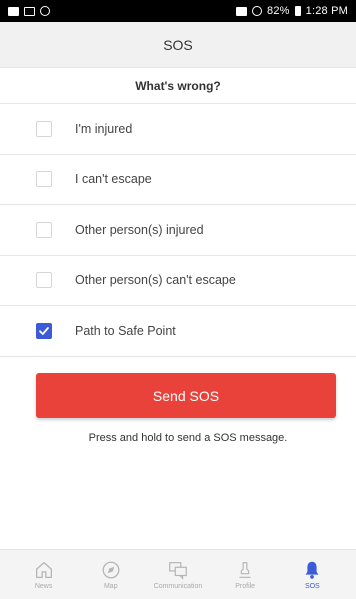 This screenshot has width=356, height=599. I want to click on option-label: I can't escape, so click(113, 179).